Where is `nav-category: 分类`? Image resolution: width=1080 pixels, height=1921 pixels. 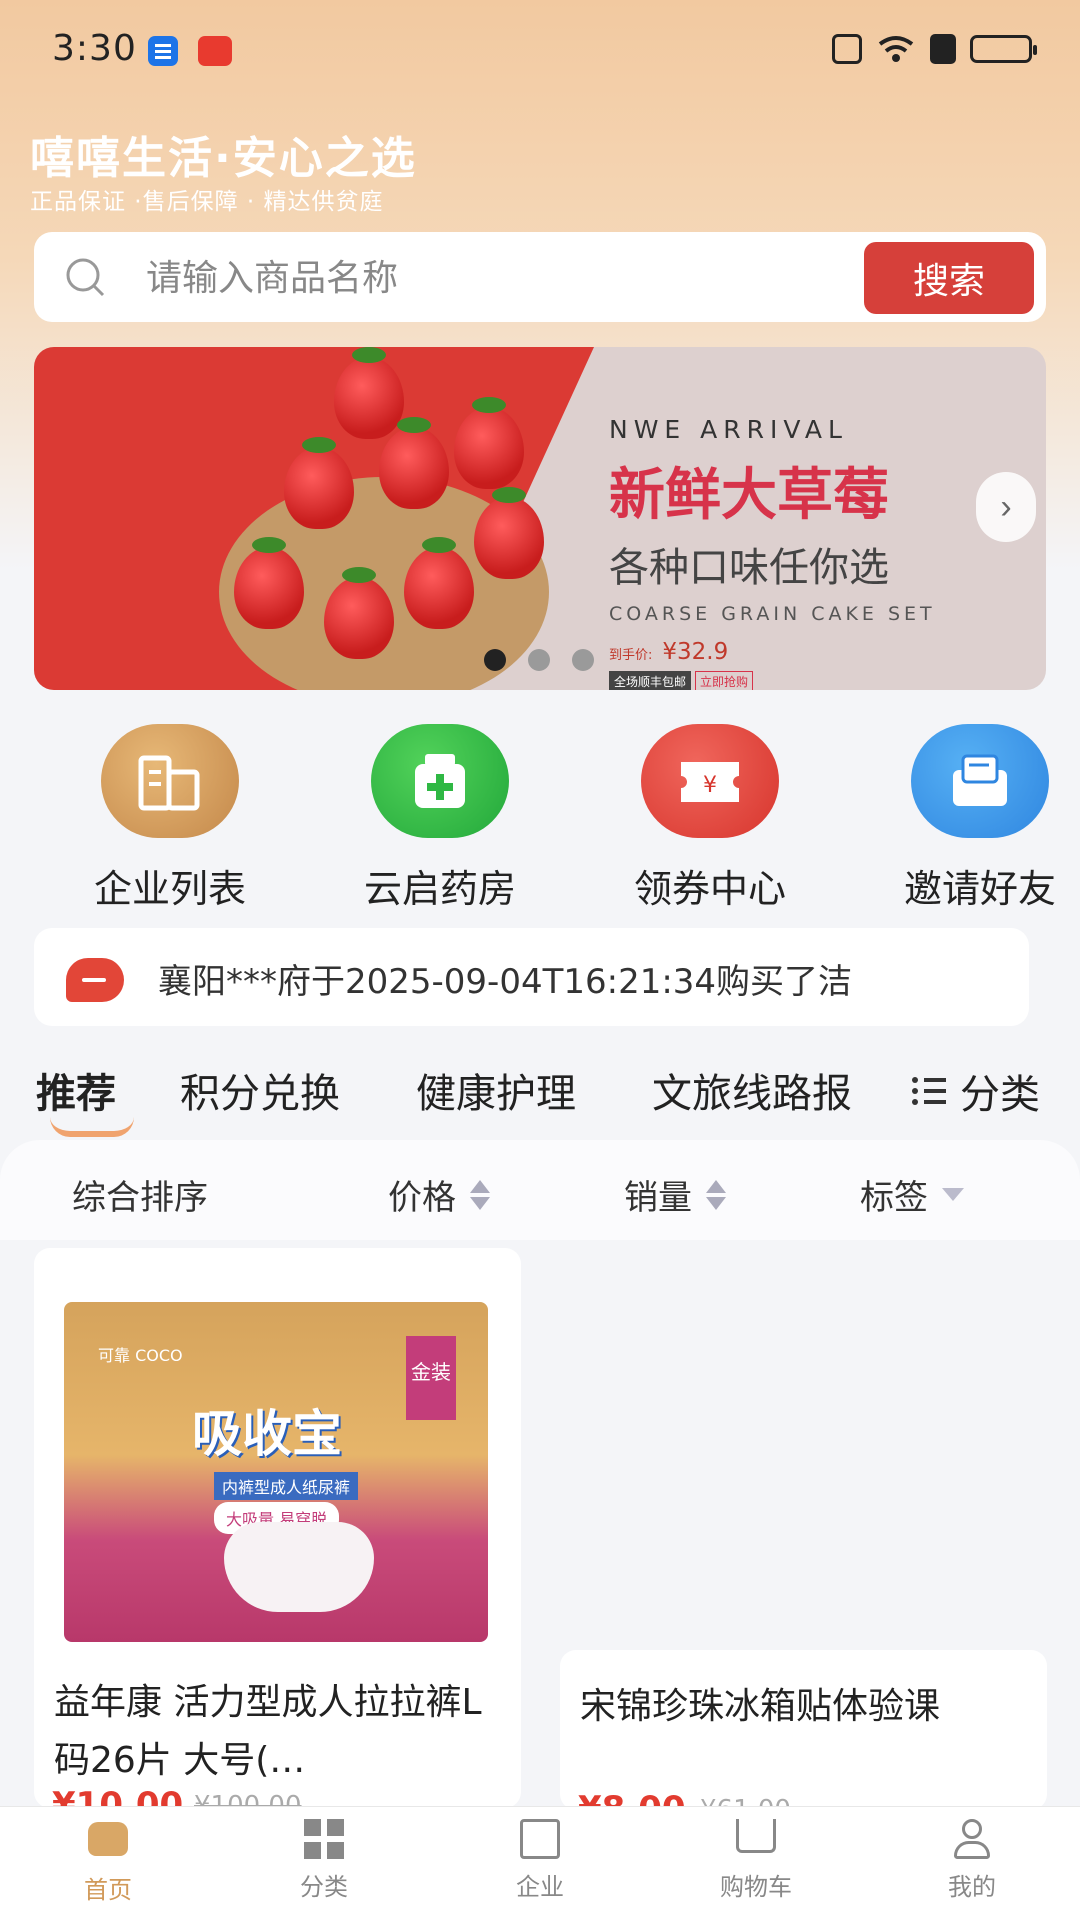 nav-category: 分类 is located at coordinates (324, 1860).